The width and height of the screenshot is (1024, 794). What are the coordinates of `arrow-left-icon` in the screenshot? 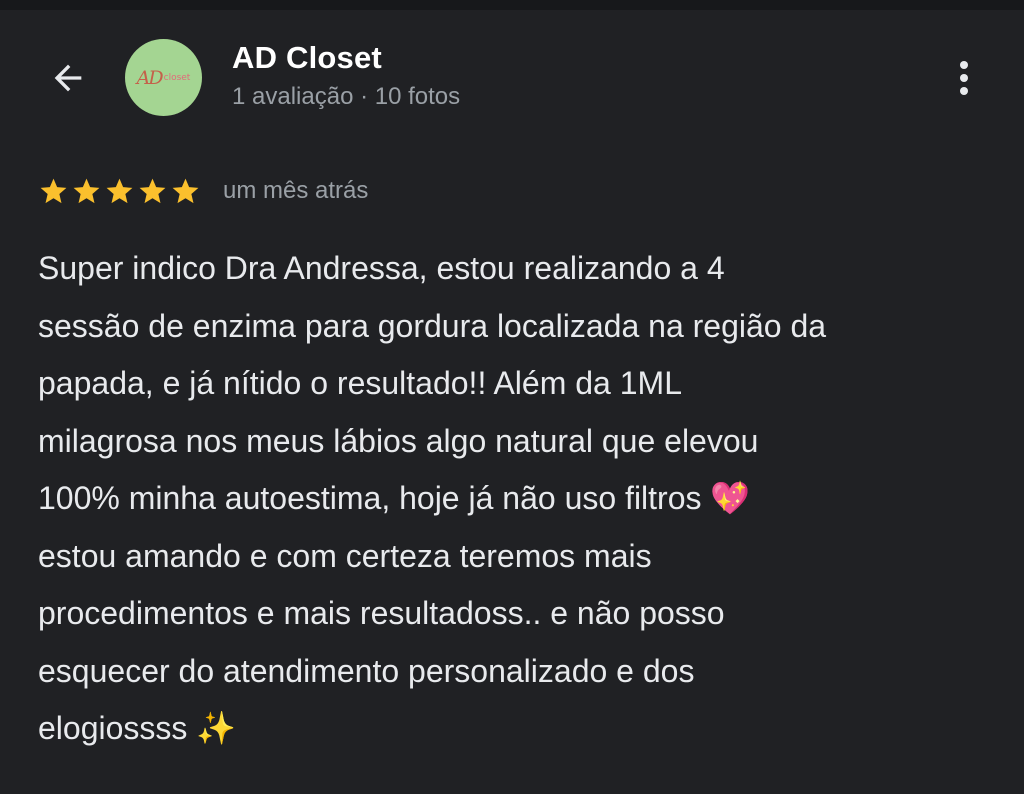 It's located at (68, 78).